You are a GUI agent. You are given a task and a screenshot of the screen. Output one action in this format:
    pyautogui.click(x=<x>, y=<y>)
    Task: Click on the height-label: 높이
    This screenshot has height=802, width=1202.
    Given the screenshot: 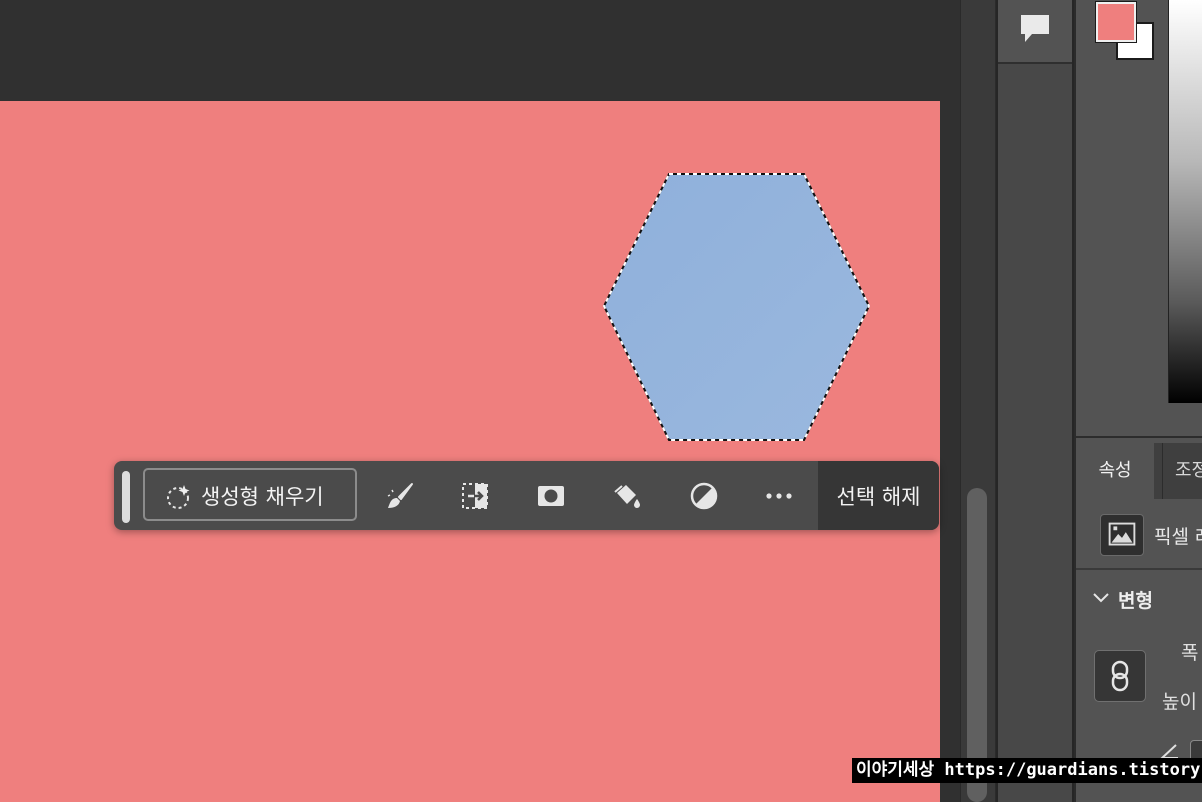 What is the action you would take?
    pyautogui.click(x=1179, y=702)
    